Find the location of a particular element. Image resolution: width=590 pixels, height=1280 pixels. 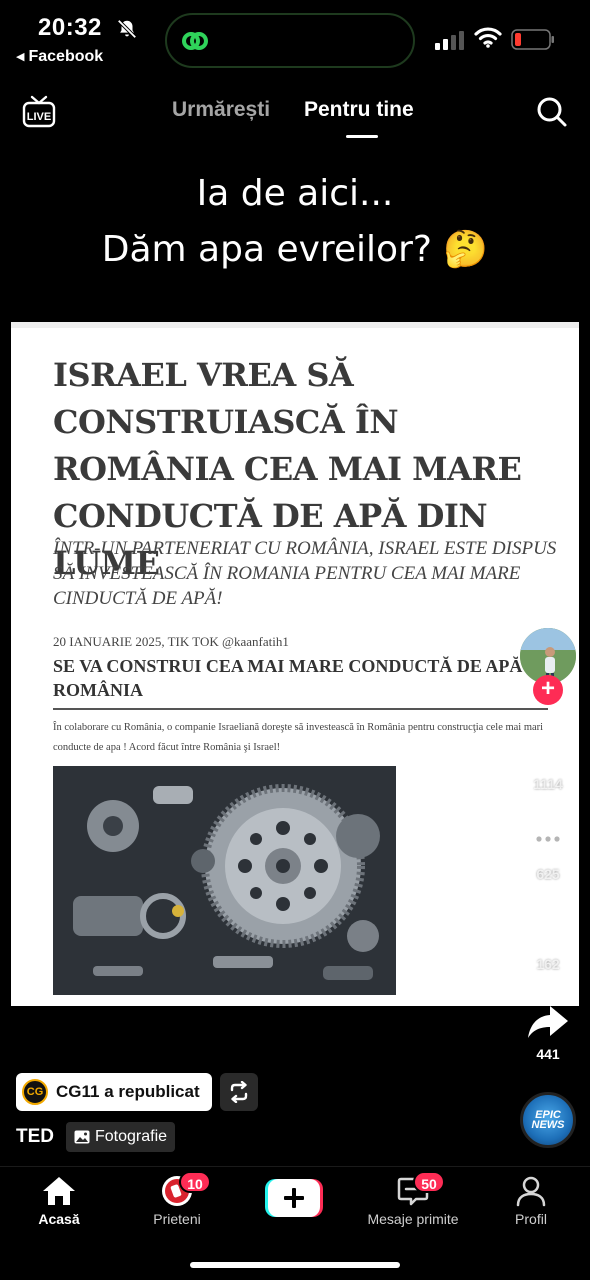

nav-home-label: Acasă is located at coordinates (59, 1219).